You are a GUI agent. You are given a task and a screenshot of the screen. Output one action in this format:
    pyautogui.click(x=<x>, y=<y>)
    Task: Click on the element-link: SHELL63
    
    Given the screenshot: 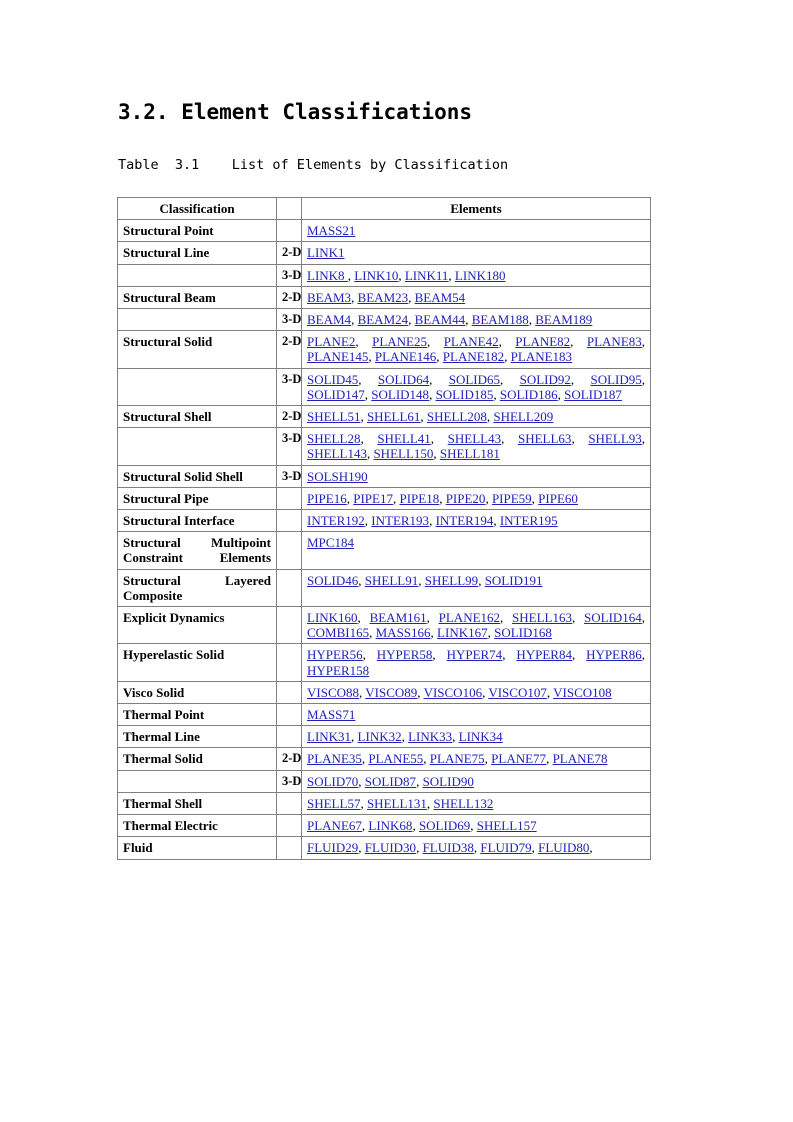 What is the action you would take?
    pyautogui.click(x=544, y=438)
    